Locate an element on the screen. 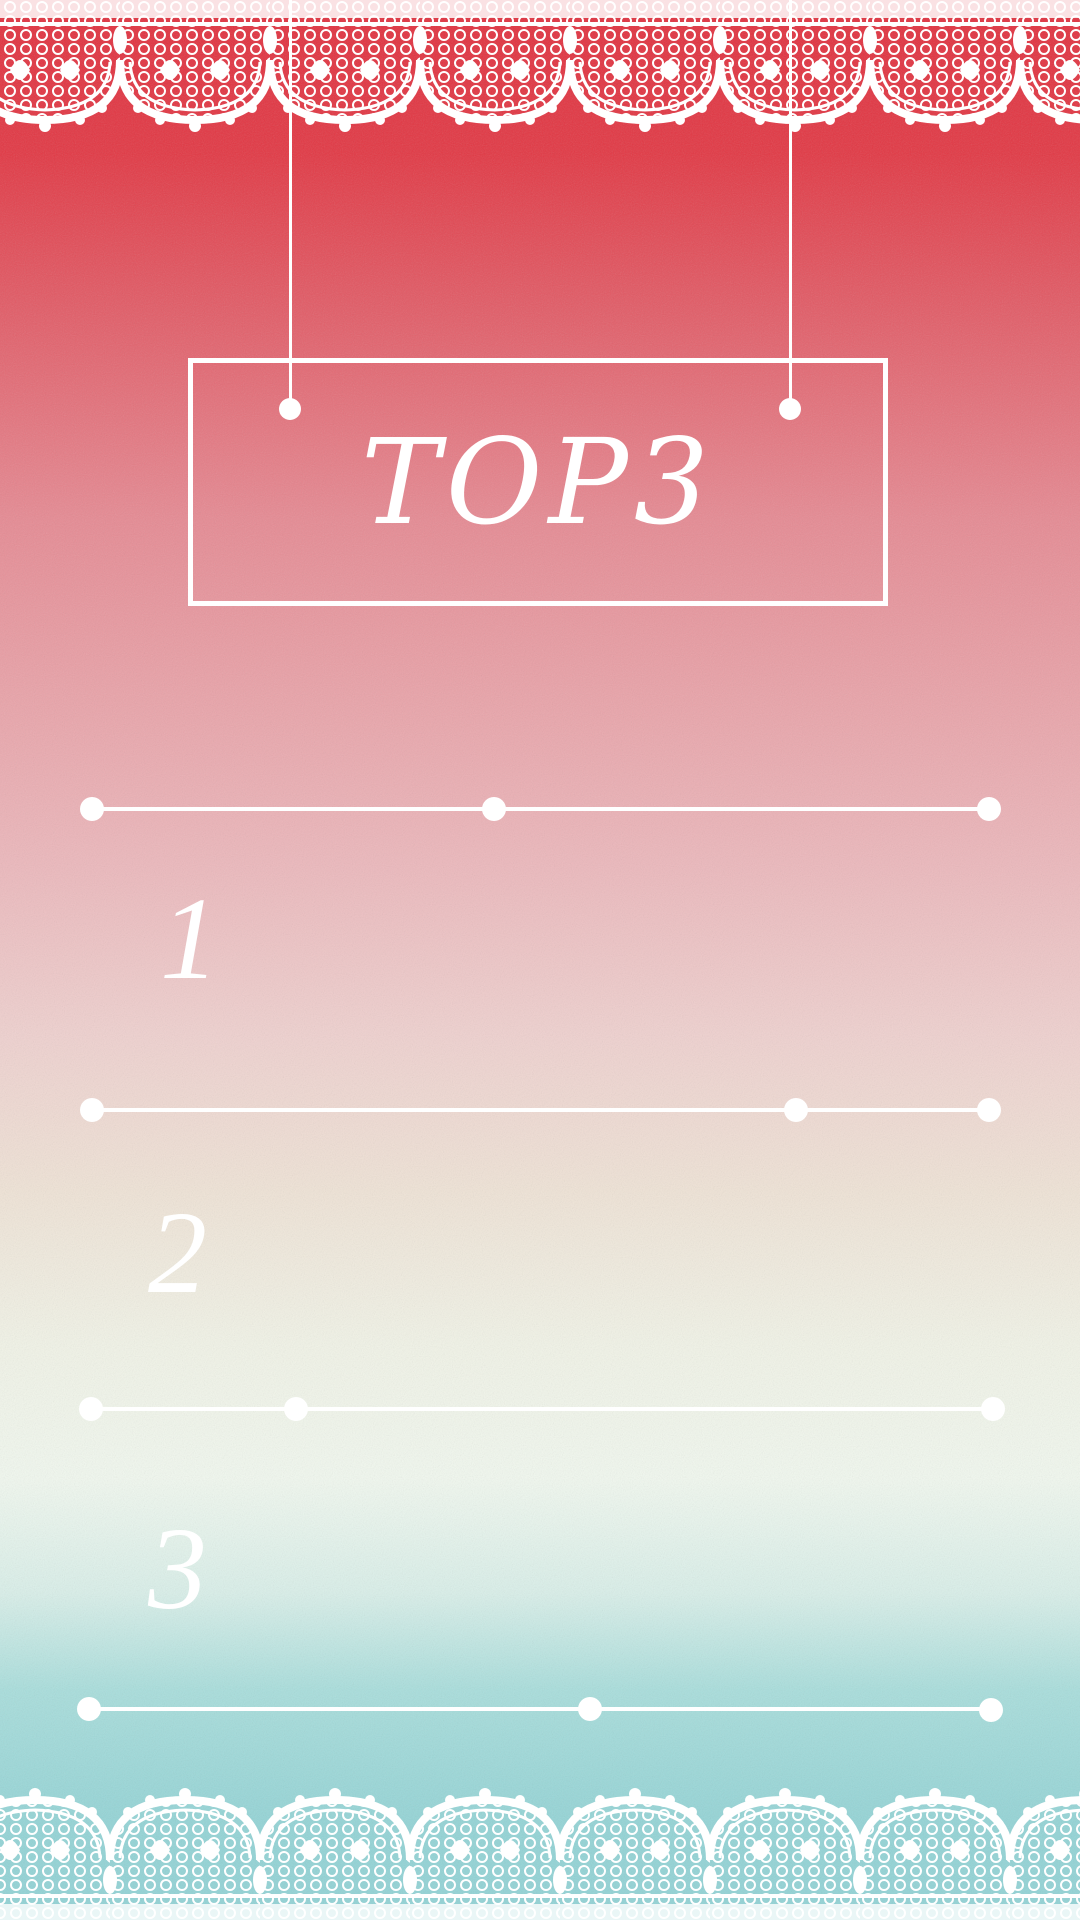 Image resolution: width=1080 pixels, height=1920 pixels. lace-border-top is located at coordinates (540, 70).